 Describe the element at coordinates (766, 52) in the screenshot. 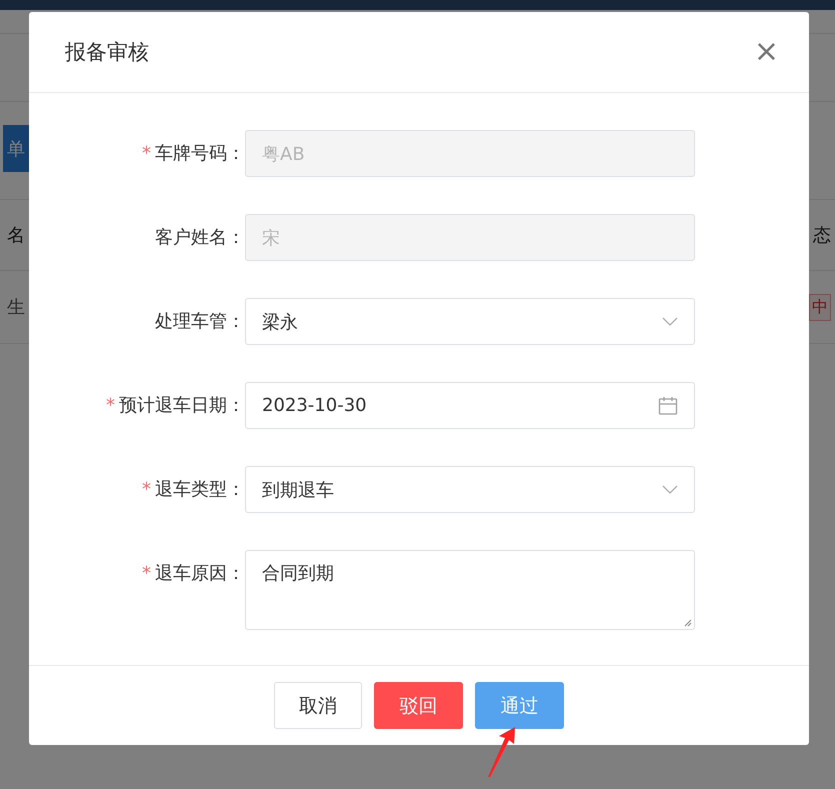

I see `close-icon: ×` at that location.